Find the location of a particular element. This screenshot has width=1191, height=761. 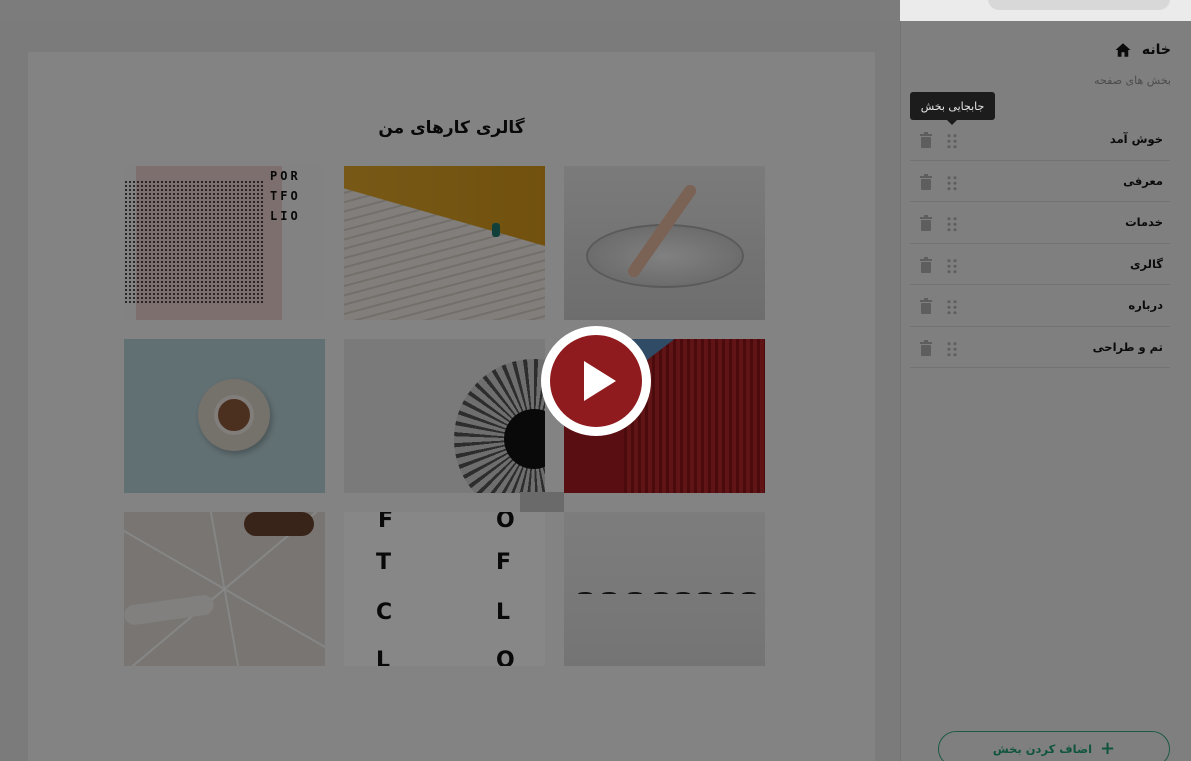

section-item: معرفی is located at coordinates (1040, 181).